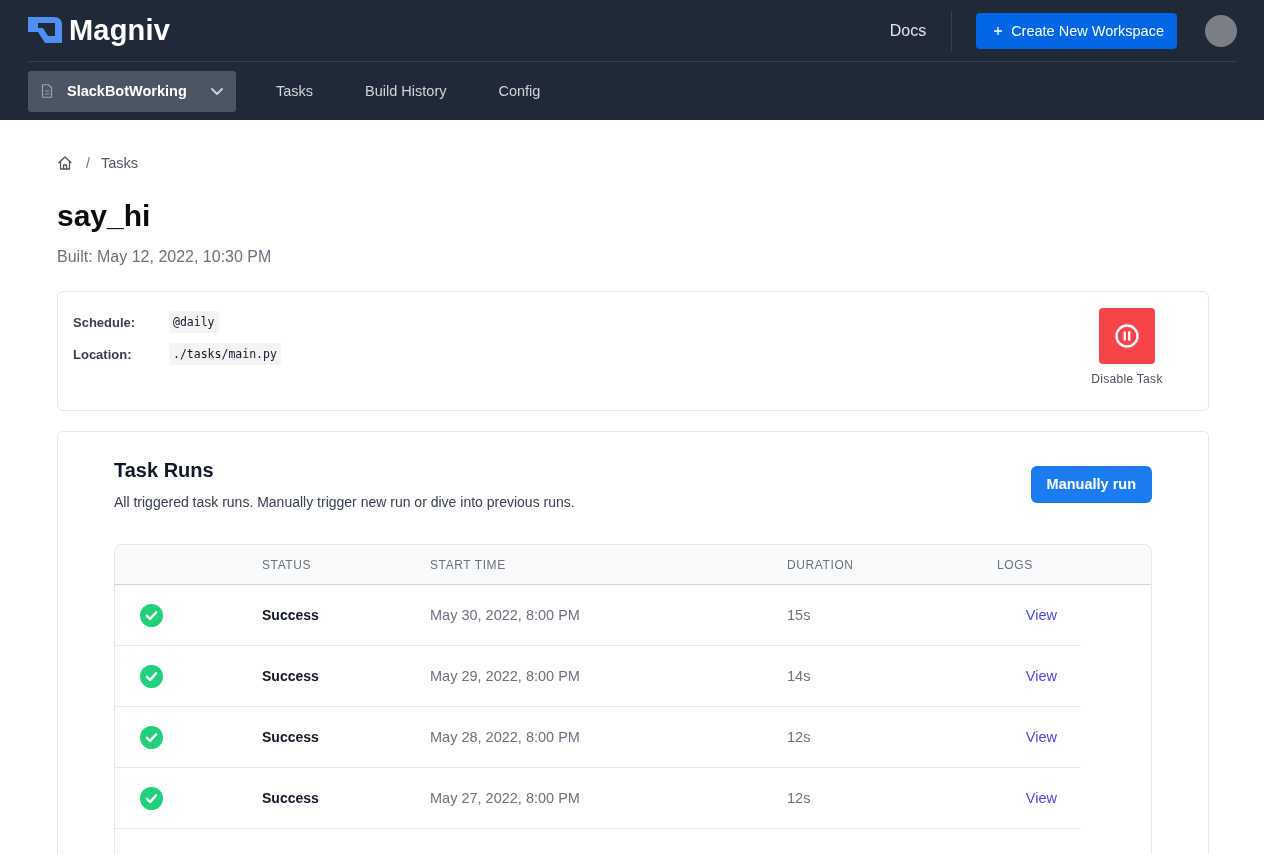 This screenshot has height=854, width=1264. I want to click on column-header: START TIME, so click(468, 564).